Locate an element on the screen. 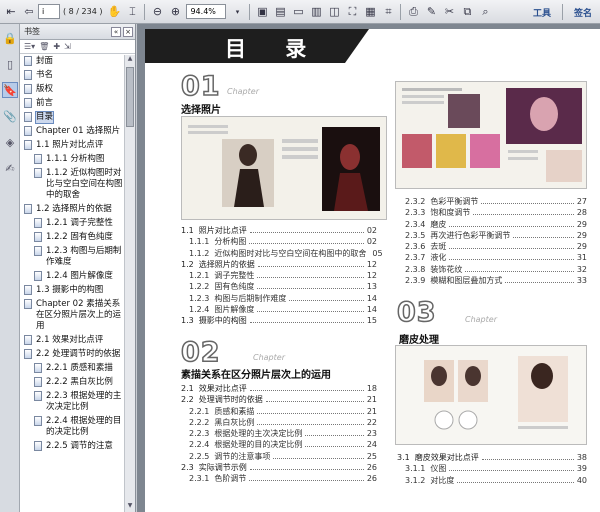 The height and width of the screenshot is (512, 600). bookmark-item: 1.1 照片对比点评 is located at coordinates (72, 146).